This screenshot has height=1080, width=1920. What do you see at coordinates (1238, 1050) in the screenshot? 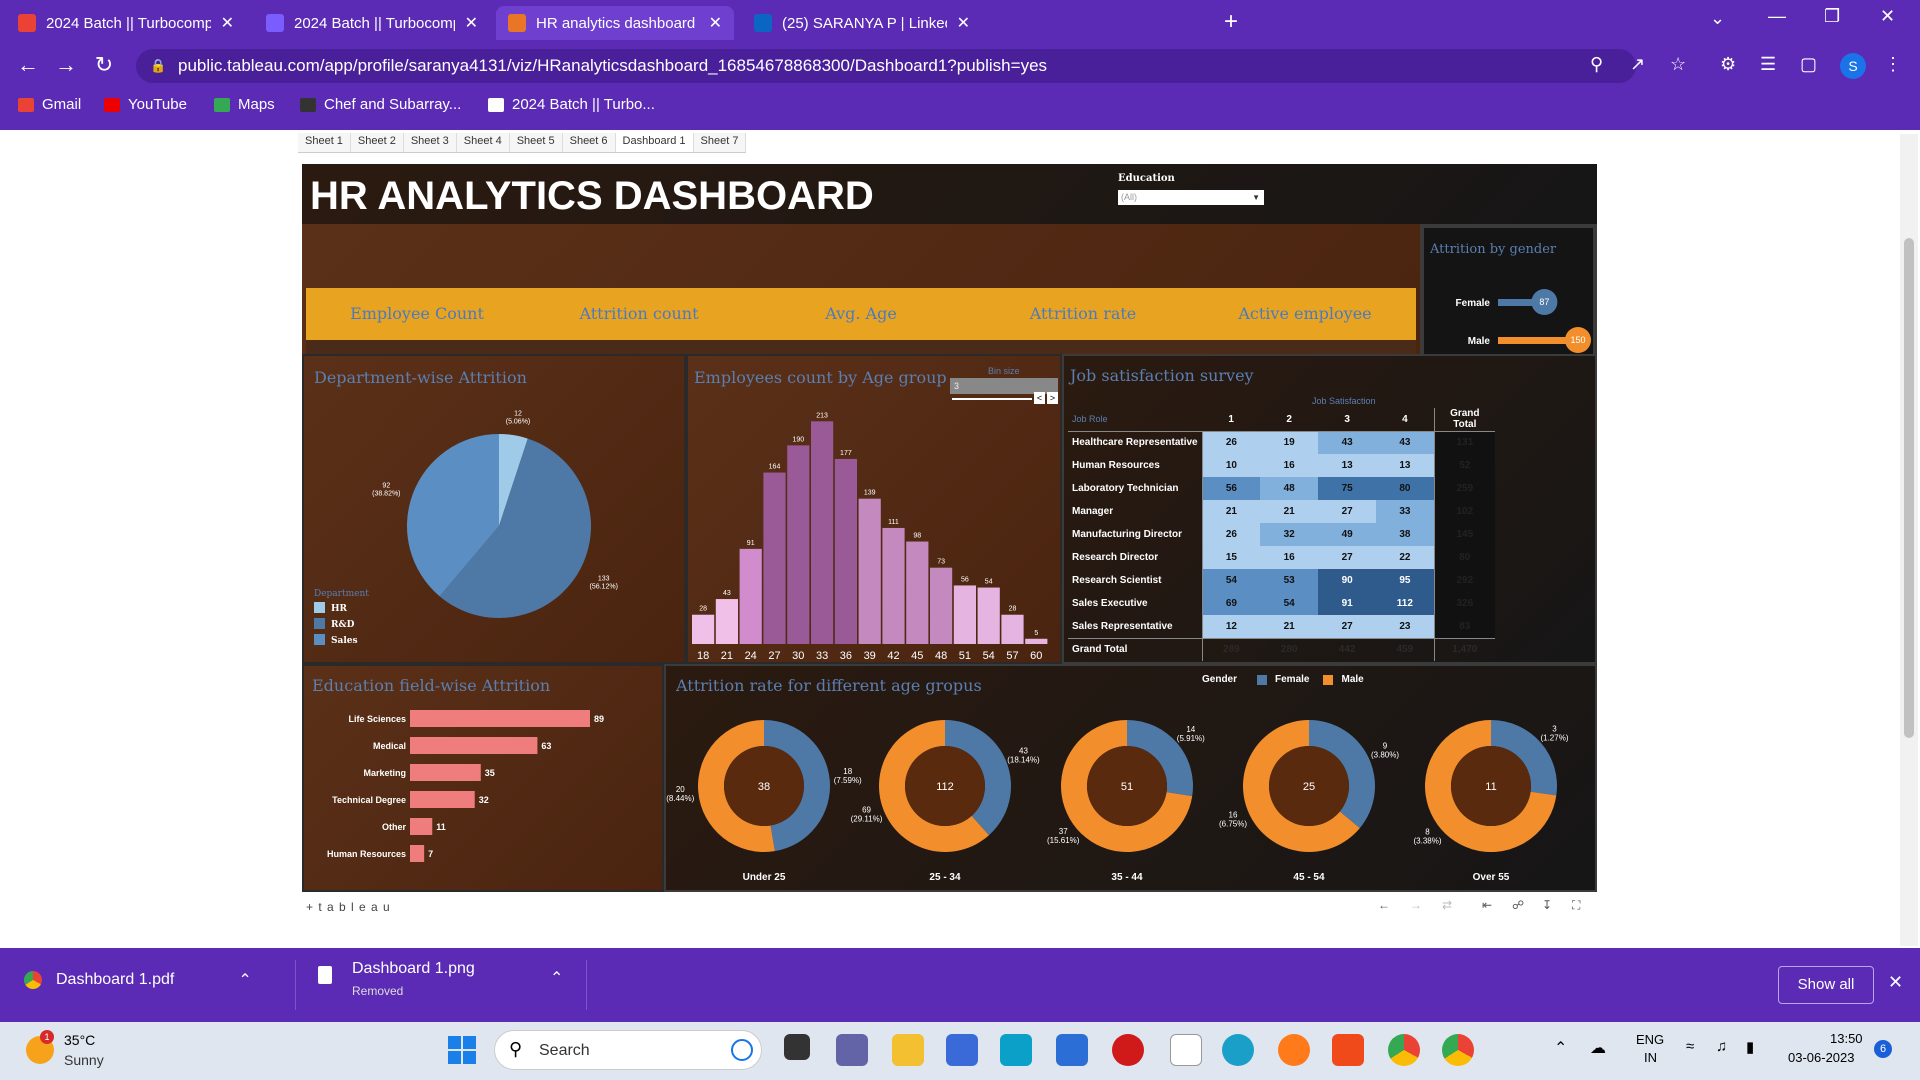
I see `edge-icon` at bounding box center [1238, 1050].